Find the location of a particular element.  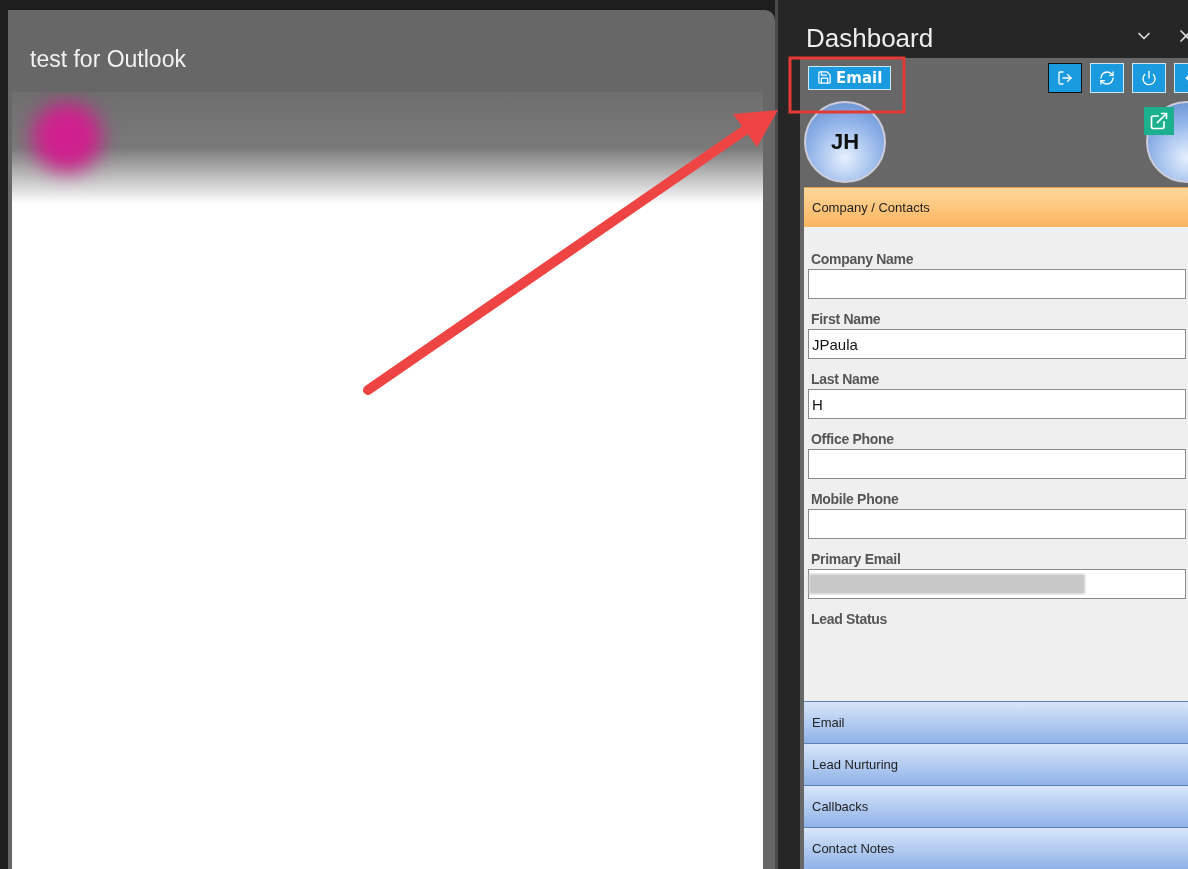

field-label: Mobile Phone is located at coordinates (855, 499).